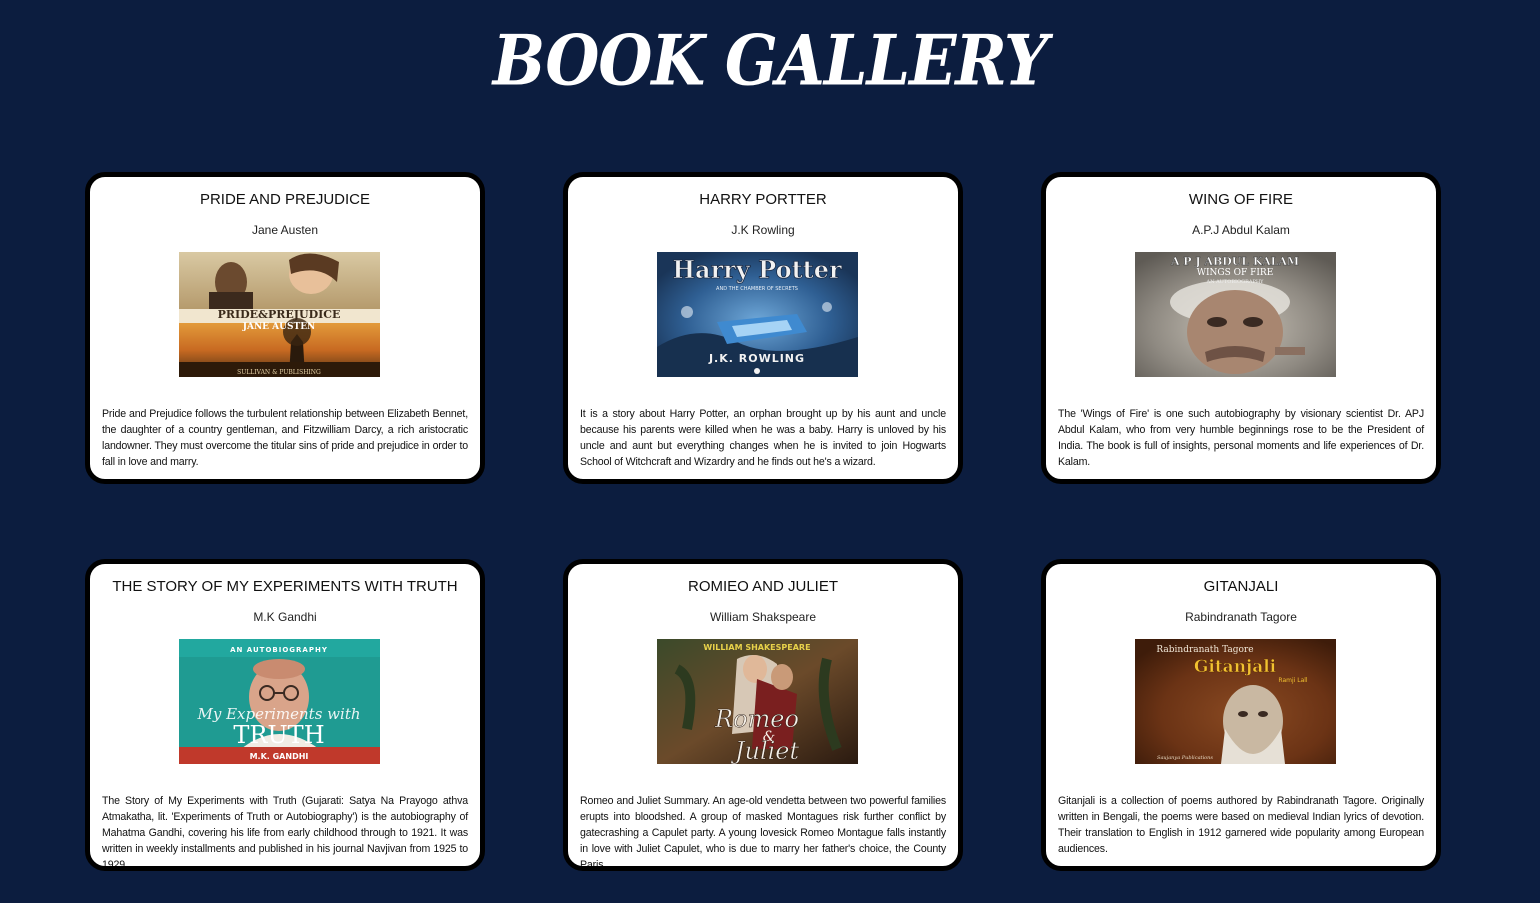 This screenshot has width=1540, height=903. I want to click on book-author: William Shakspeare, so click(763, 617).